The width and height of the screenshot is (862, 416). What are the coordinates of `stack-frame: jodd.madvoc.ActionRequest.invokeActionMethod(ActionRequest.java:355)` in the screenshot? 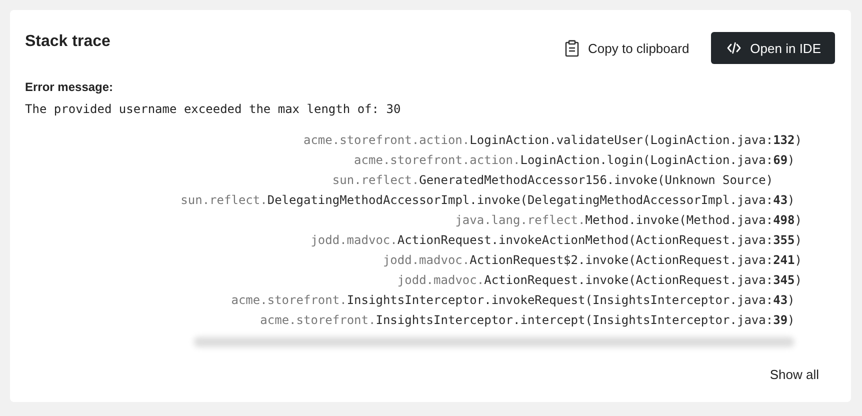 It's located at (556, 240).